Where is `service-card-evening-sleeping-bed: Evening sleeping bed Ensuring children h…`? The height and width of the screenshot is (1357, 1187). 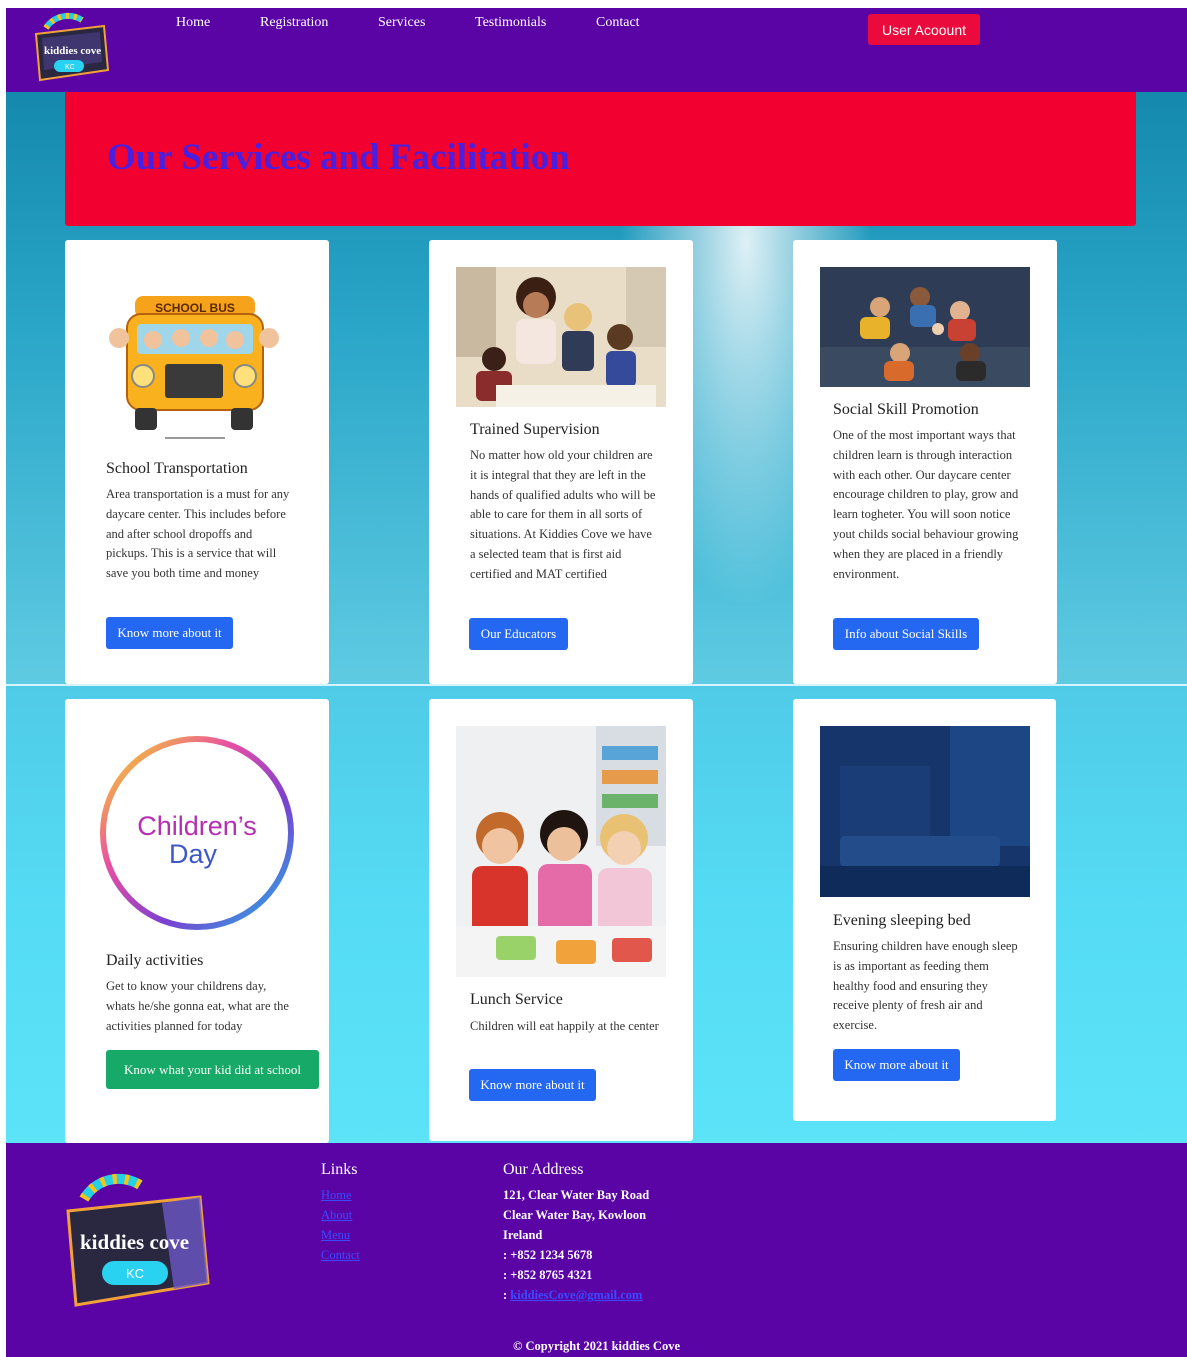 service-card-evening-sleeping-bed: Evening sleeping bed Ensuring children h… is located at coordinates (924, 910).